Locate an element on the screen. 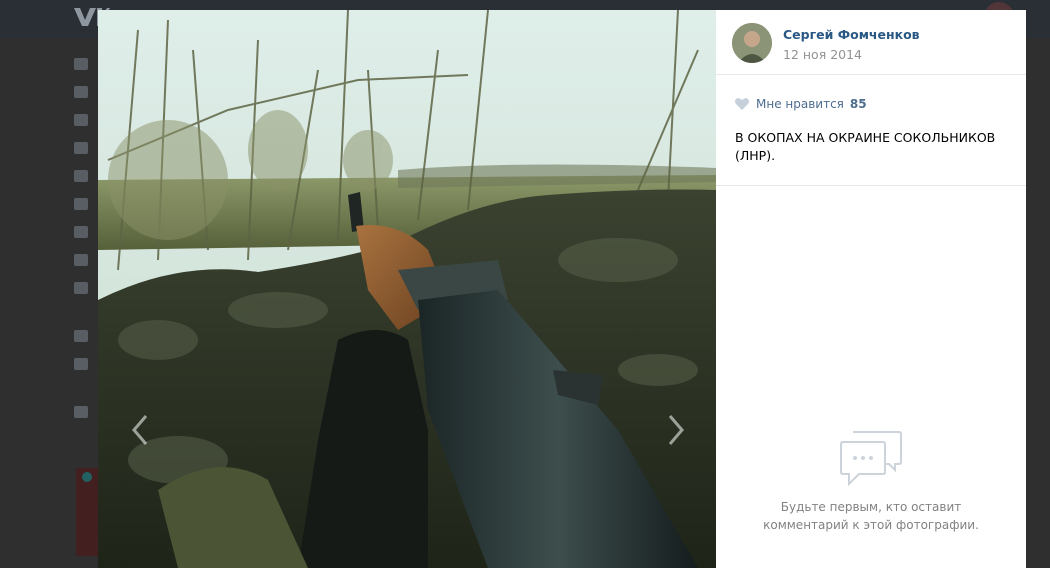 Image resolution: width=1050 pixels, height=568 pixels. videos-icon is located at coordinates (81, 260).